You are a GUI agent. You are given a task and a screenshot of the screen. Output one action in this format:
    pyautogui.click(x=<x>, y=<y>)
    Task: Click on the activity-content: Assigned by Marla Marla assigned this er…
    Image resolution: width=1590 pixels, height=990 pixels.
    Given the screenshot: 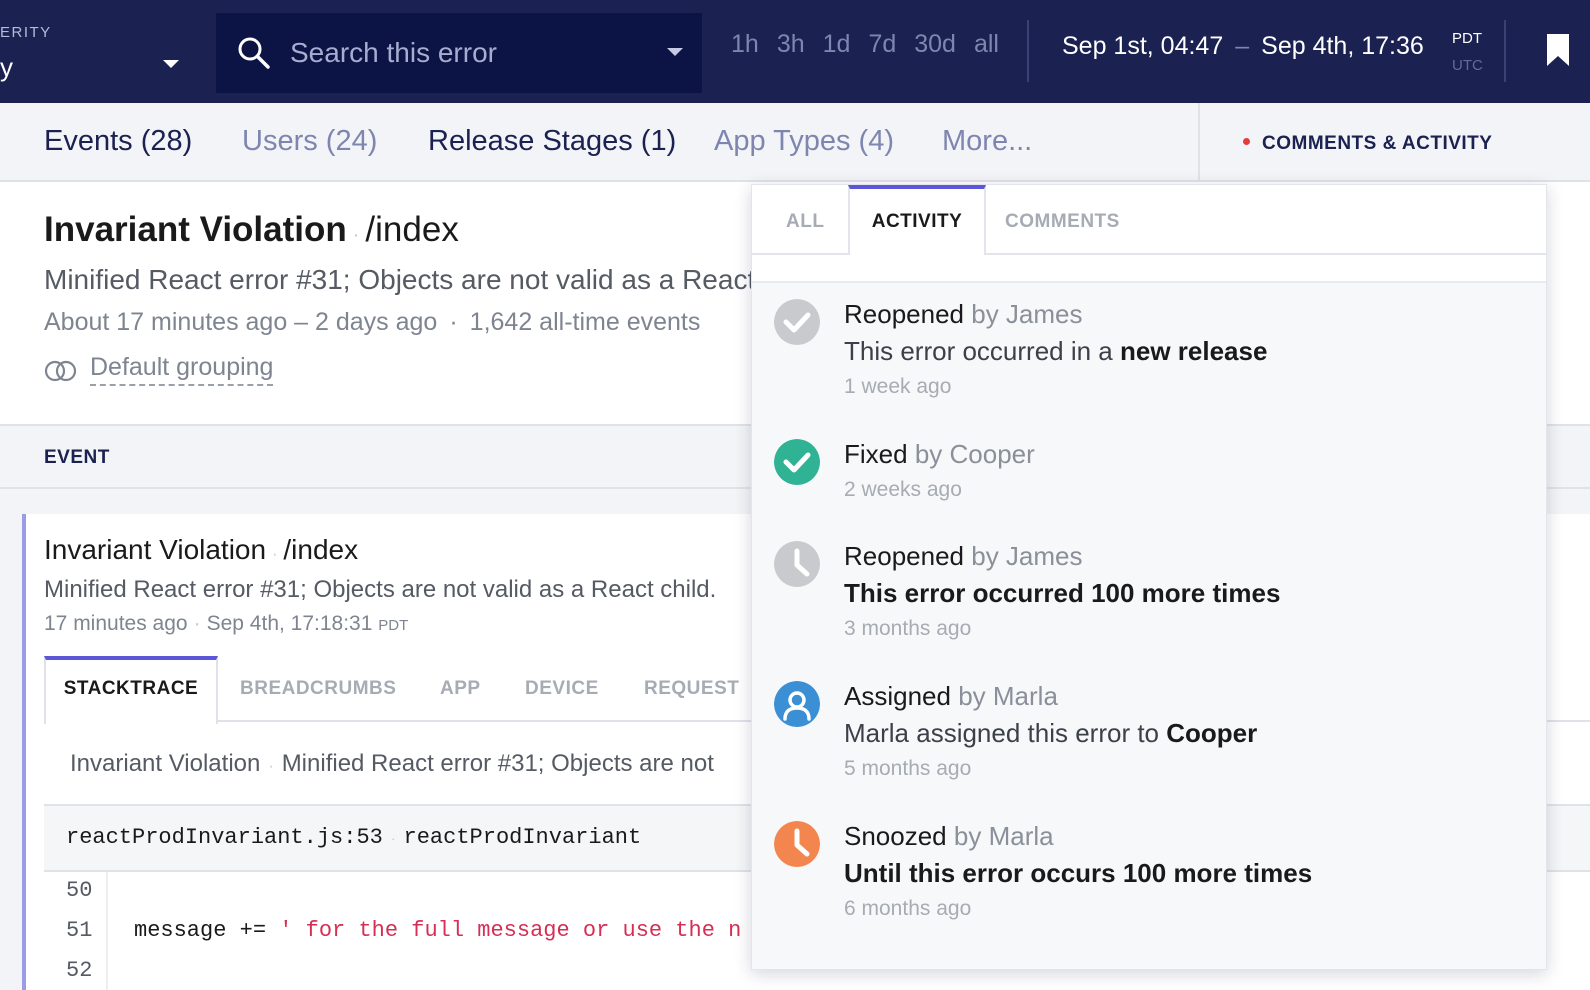 What is the action you would take?
    pyautogui.click(x=1050, y=731)
    